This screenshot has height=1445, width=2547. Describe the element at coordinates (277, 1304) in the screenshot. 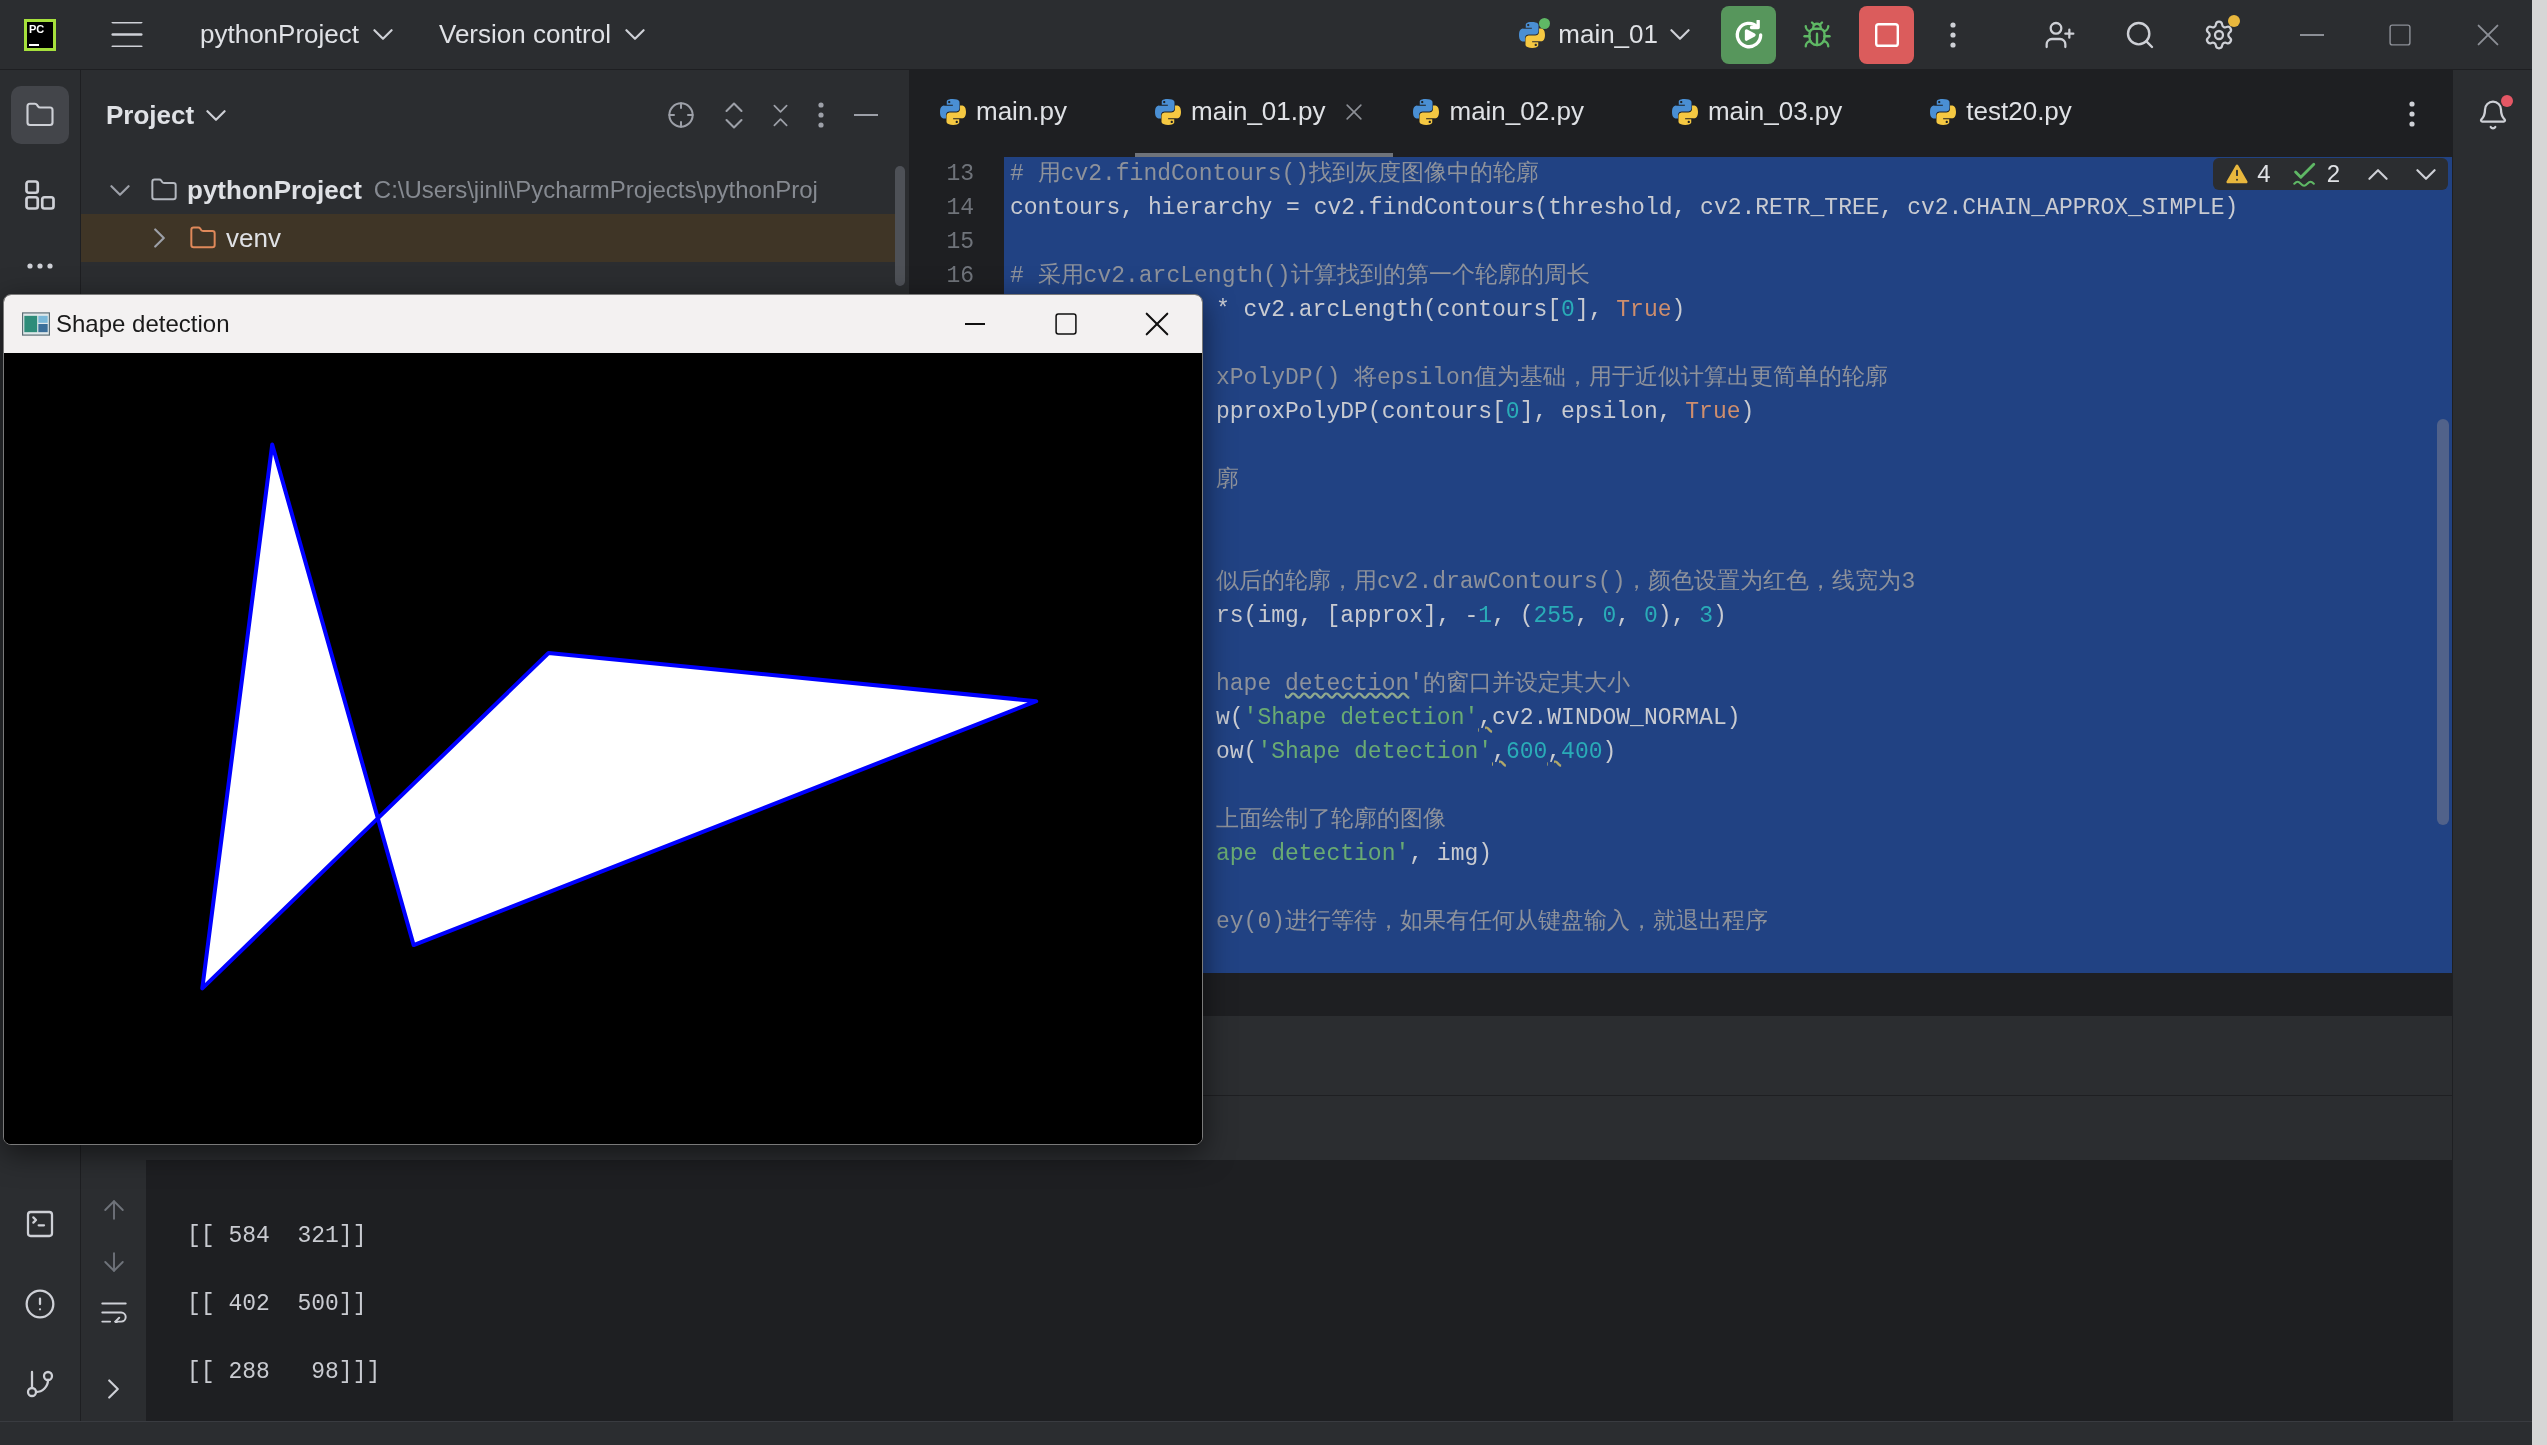

I see `console-line: [[ 402 500]]` at that location.